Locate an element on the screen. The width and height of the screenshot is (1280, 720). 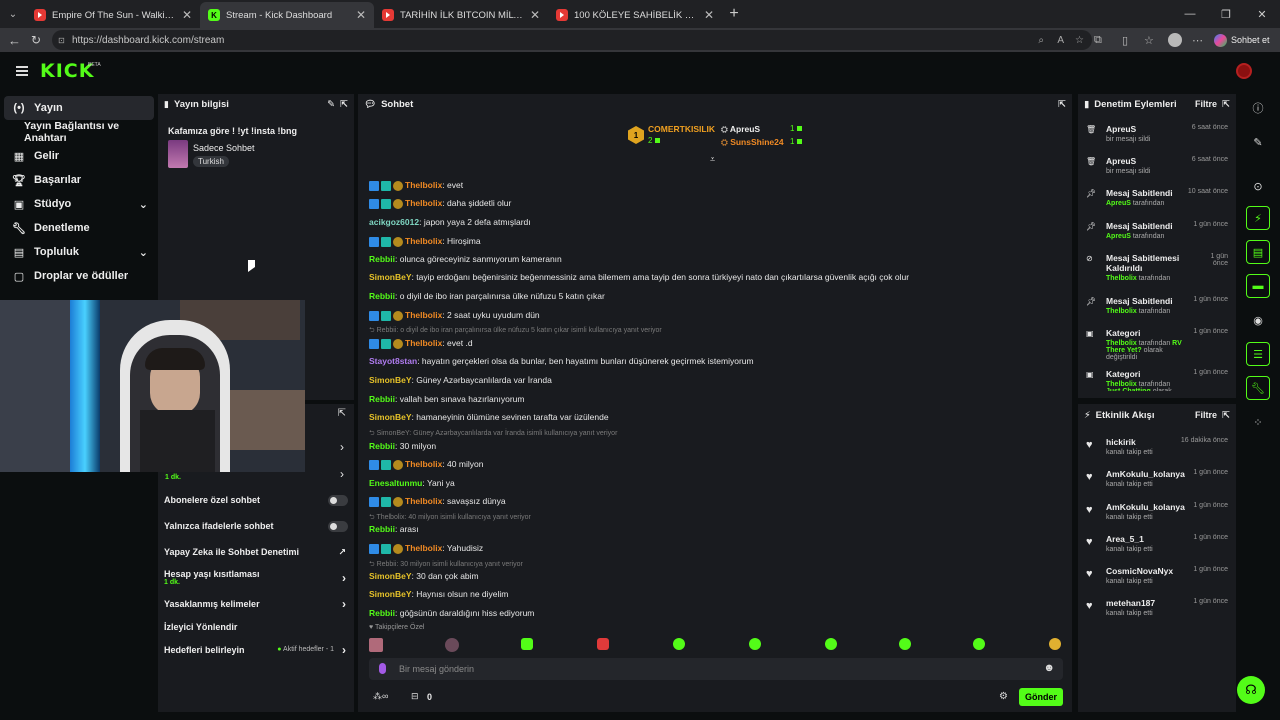
sidebar-item-yayin: (•) Yayın is located at coordinates (79, 108).